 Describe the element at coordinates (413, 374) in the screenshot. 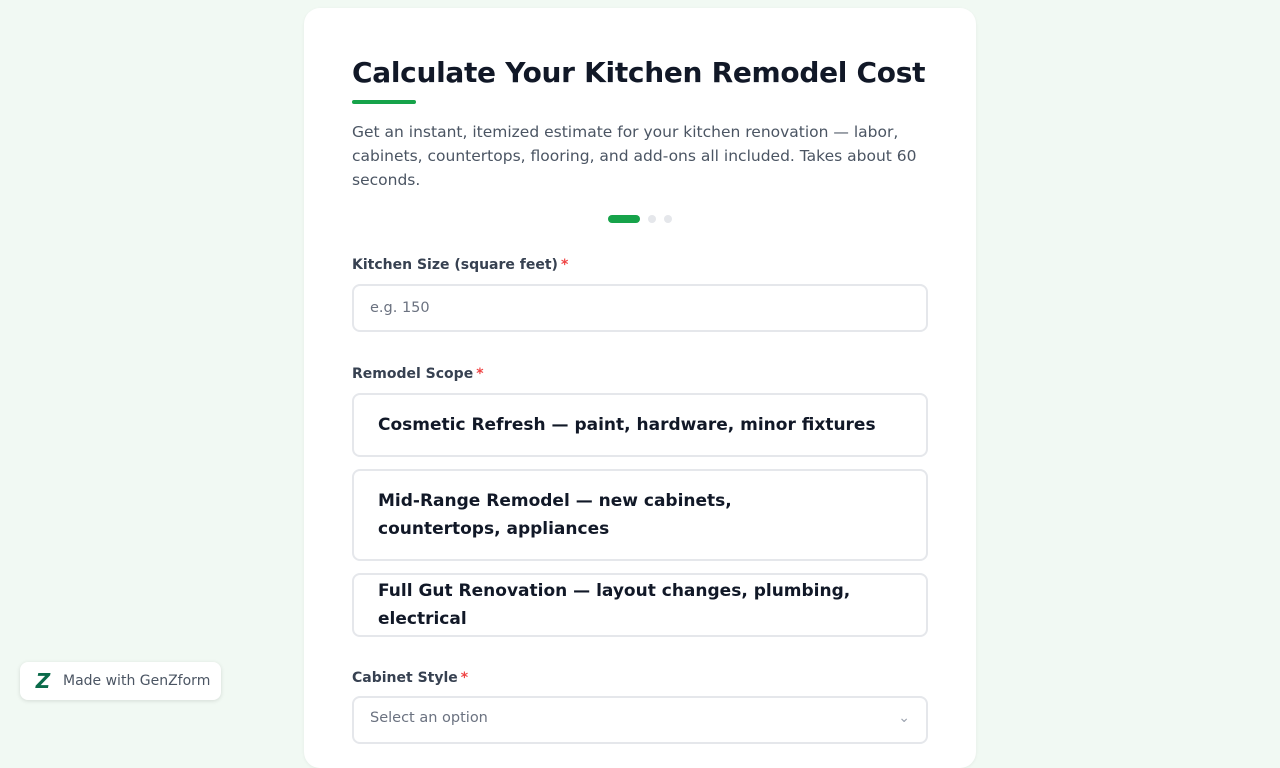

I see `remodel-scope-label-text: Remodel Scope` at that location.